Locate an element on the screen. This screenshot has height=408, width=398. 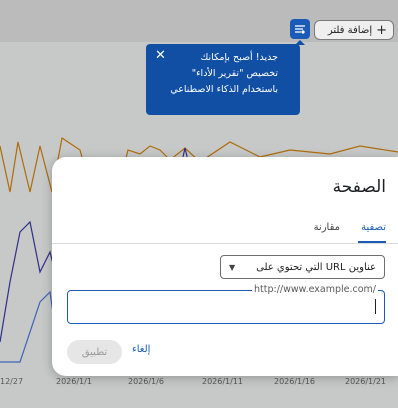
close-icon: ✕ is located at coordinates (160, 56).